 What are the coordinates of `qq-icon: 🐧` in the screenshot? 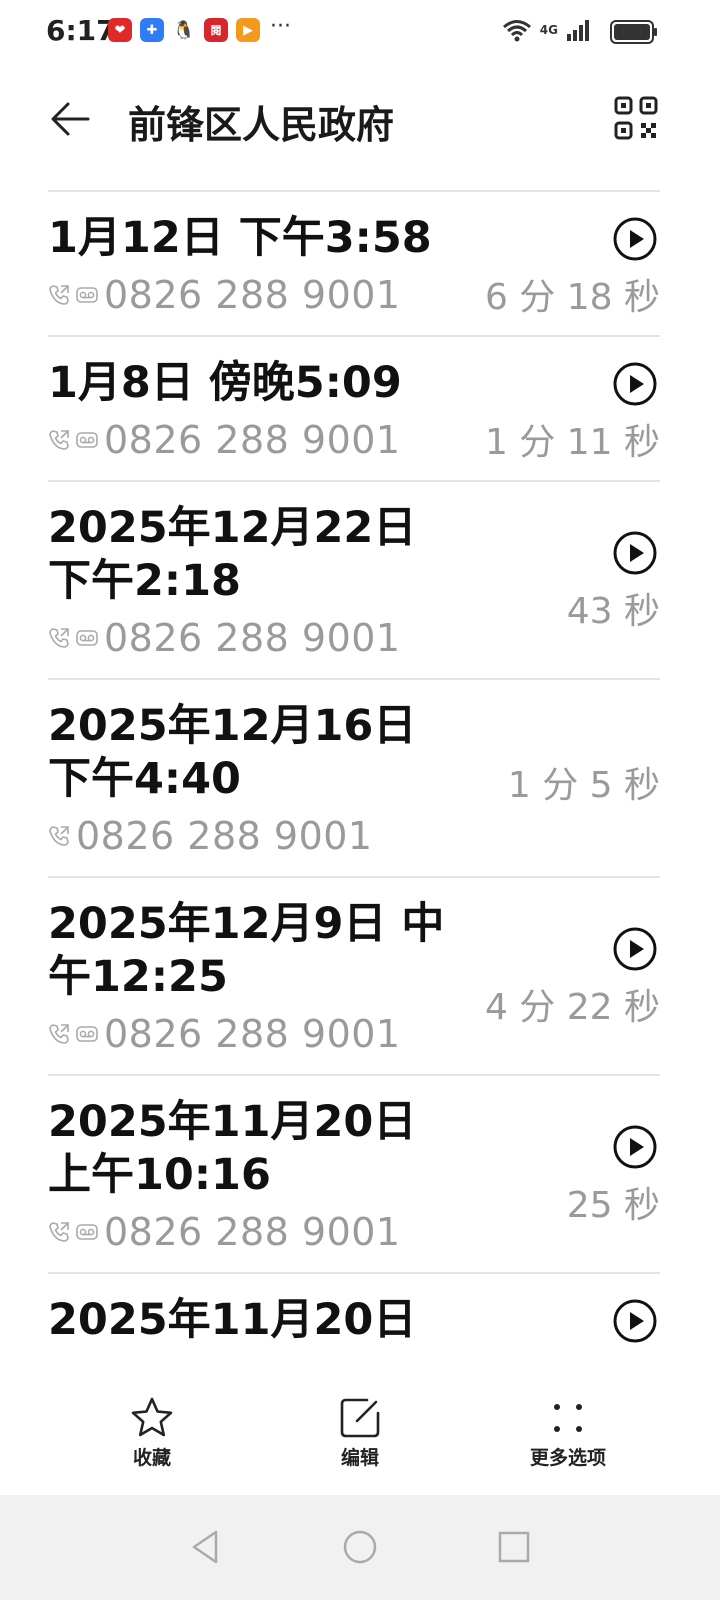 It's located at (184, 30).